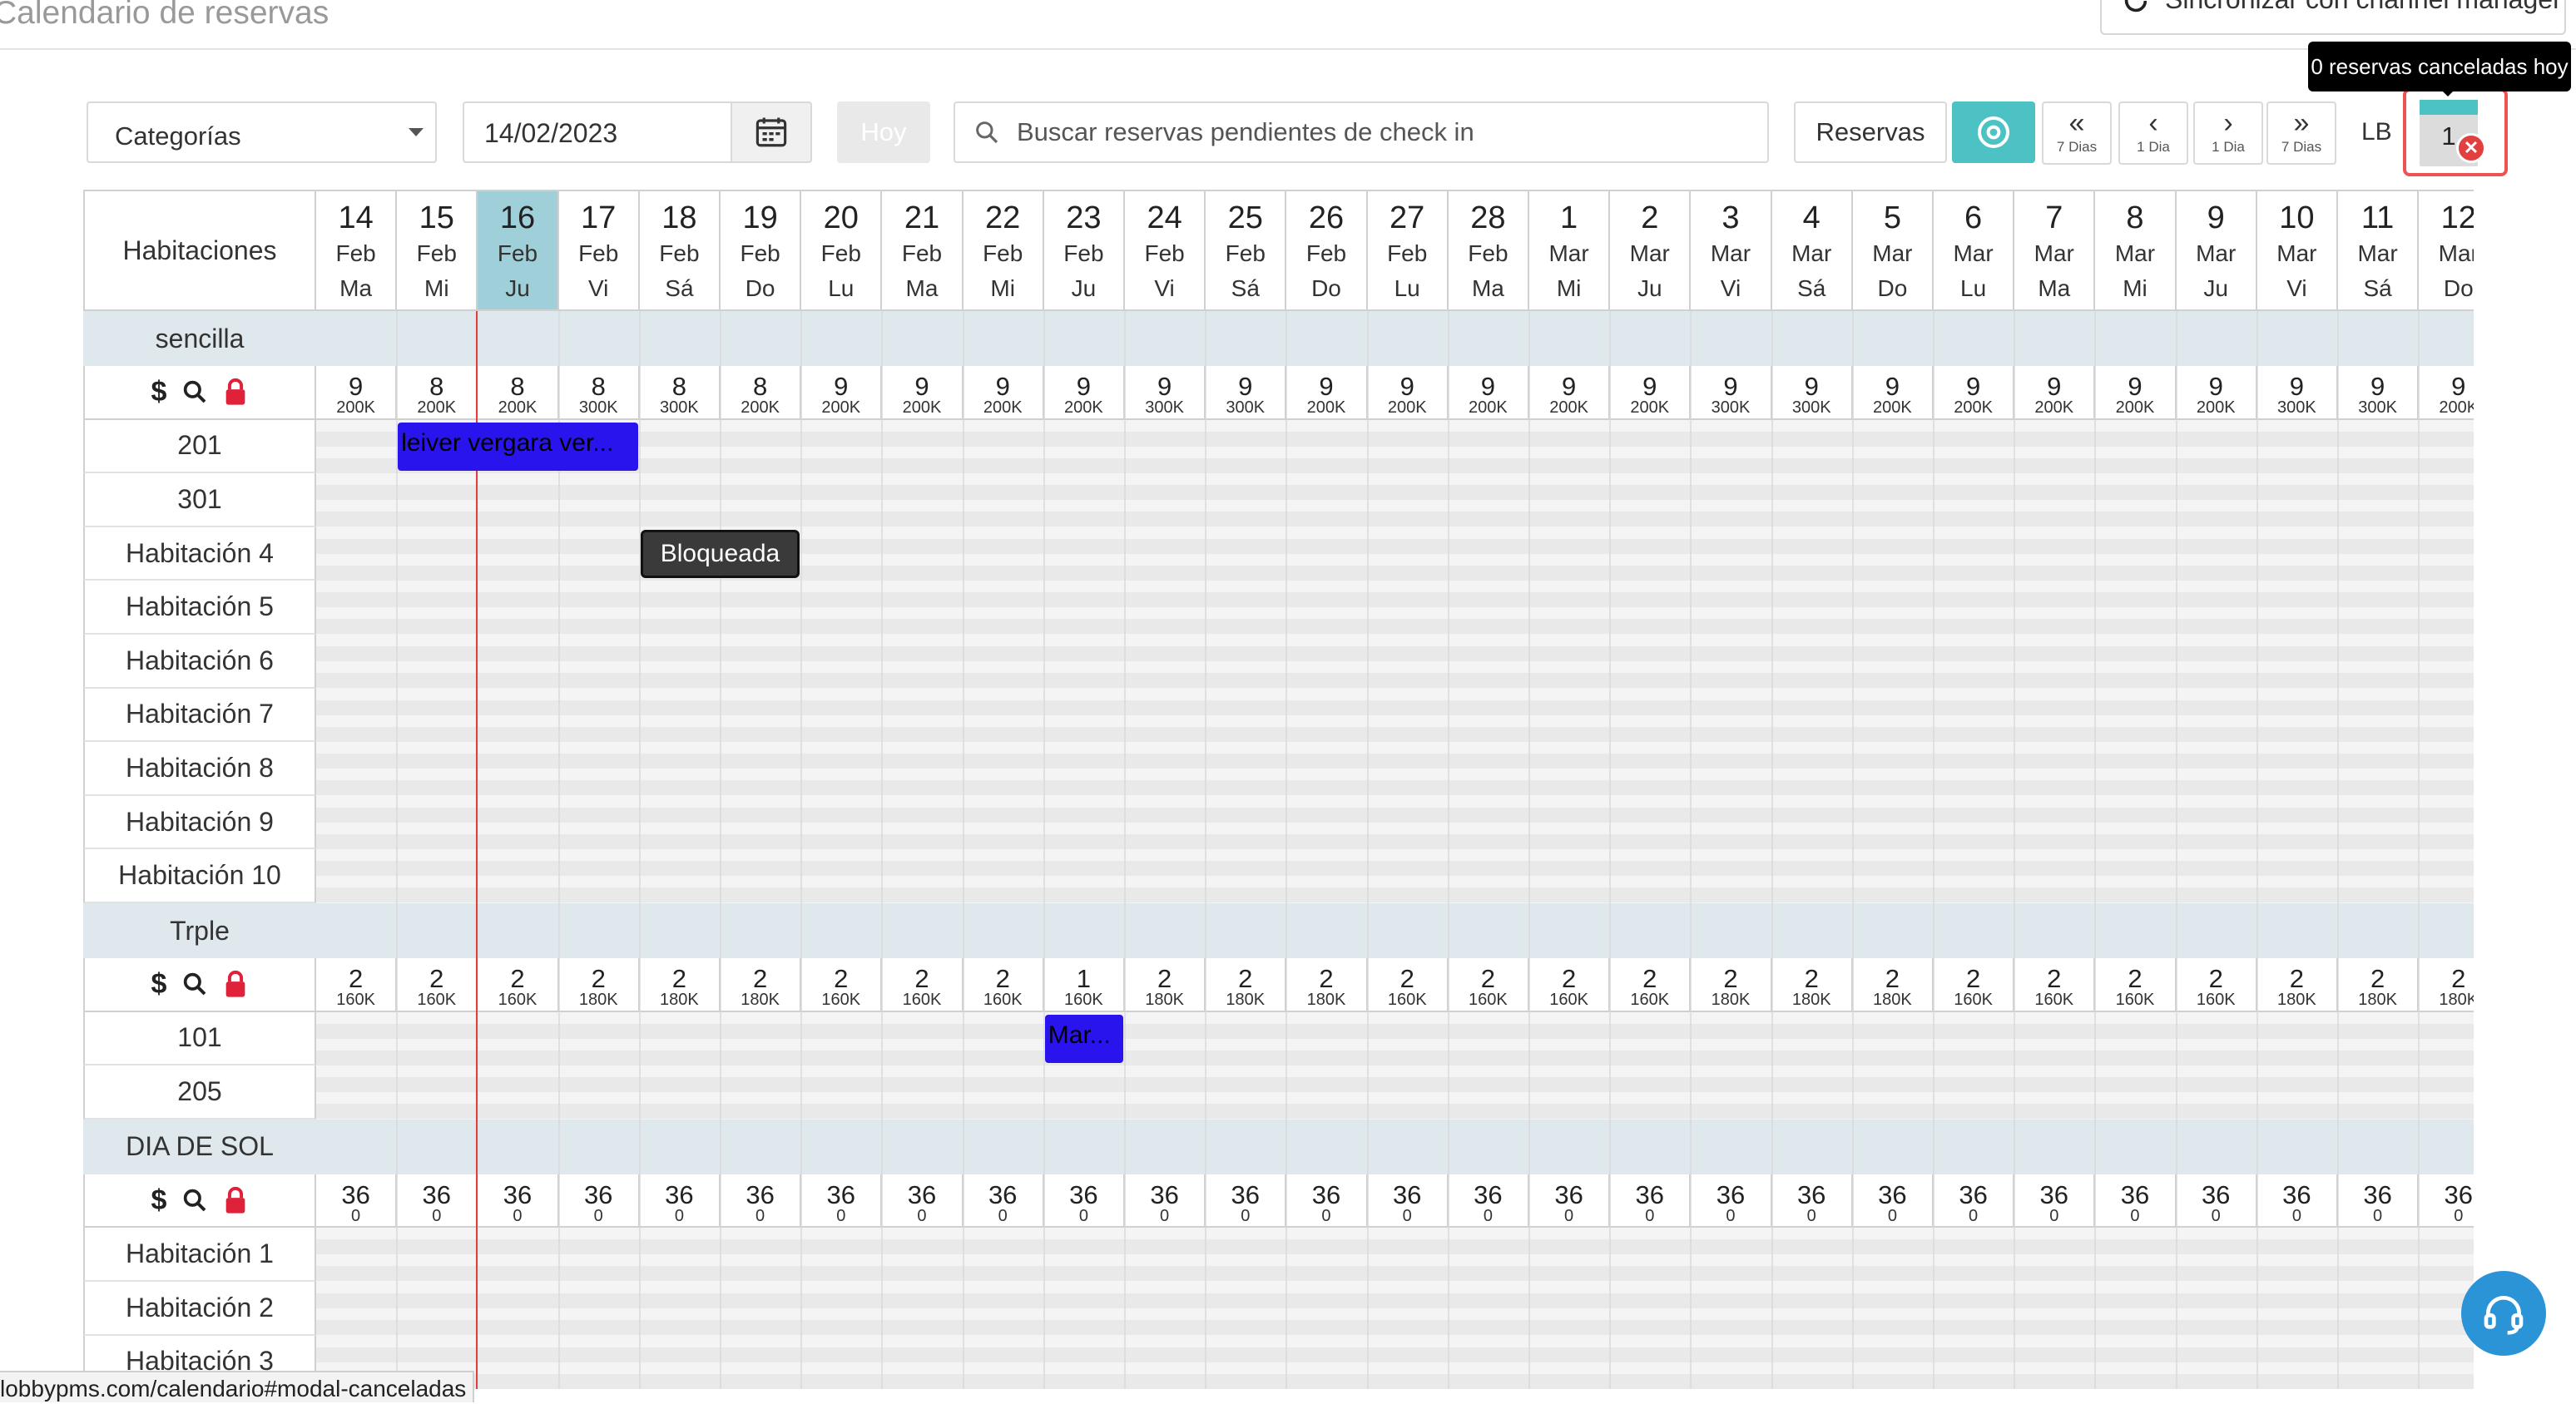 Image resolution: width=2576 pixels, height=1404 pixels. I want to click on room-name: Habitación 6, so click(200, 662).